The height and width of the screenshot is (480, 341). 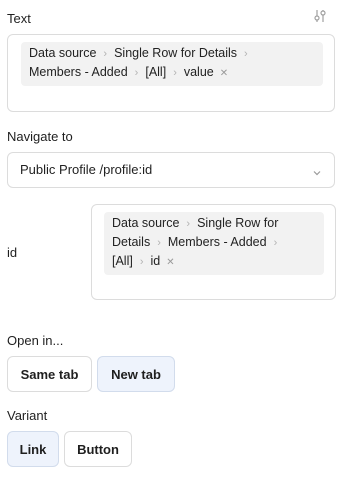 What do you see at coordinates (98, 449) in the screenshot?
I see `button-variant-button: Button` at bounding box center [98, 449].